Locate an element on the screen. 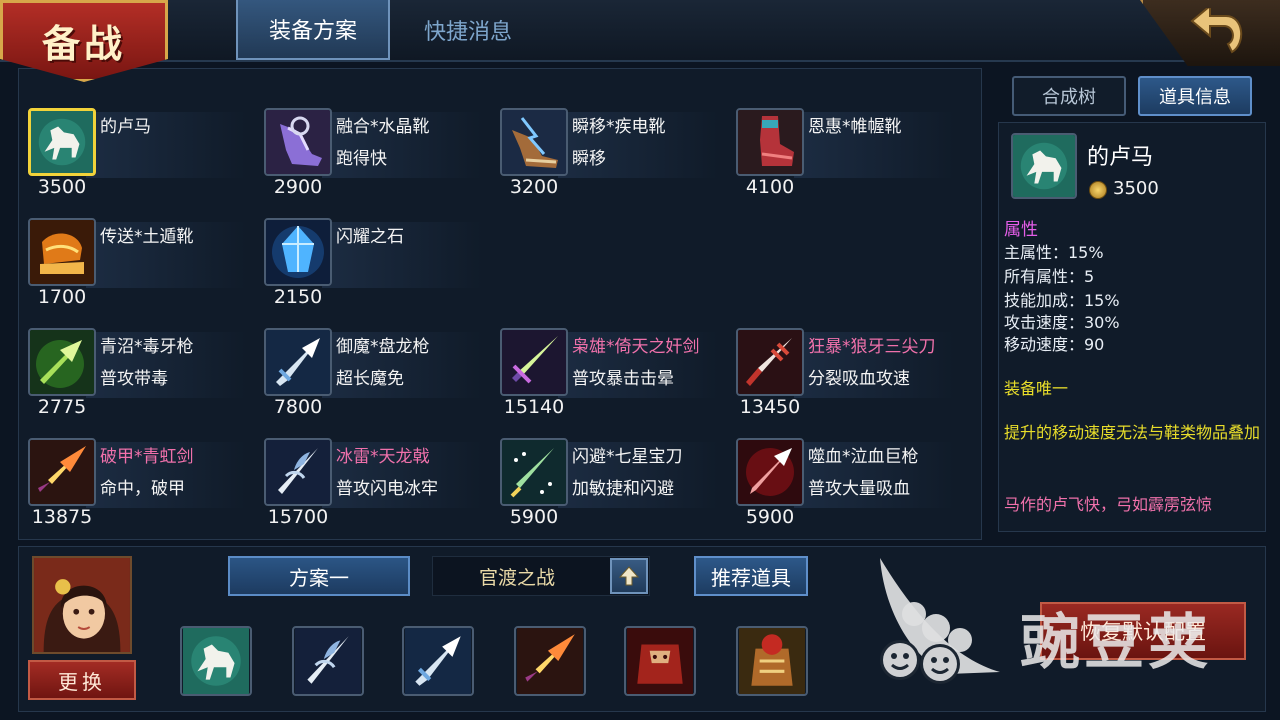 This screenshot has width=1280, height=720. green-sword-icon is located at coordinates (534, 362).